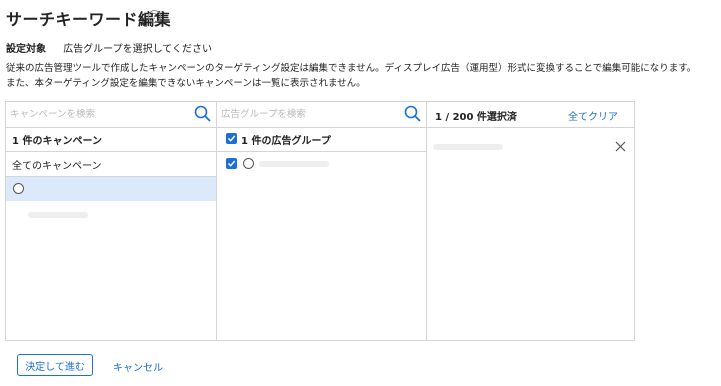 The width and height of the screenshot is (721, 386). What do you see at coordinates (530, 147) in the screenshot?
I see `selected-item` at bounding box center [530, 147].